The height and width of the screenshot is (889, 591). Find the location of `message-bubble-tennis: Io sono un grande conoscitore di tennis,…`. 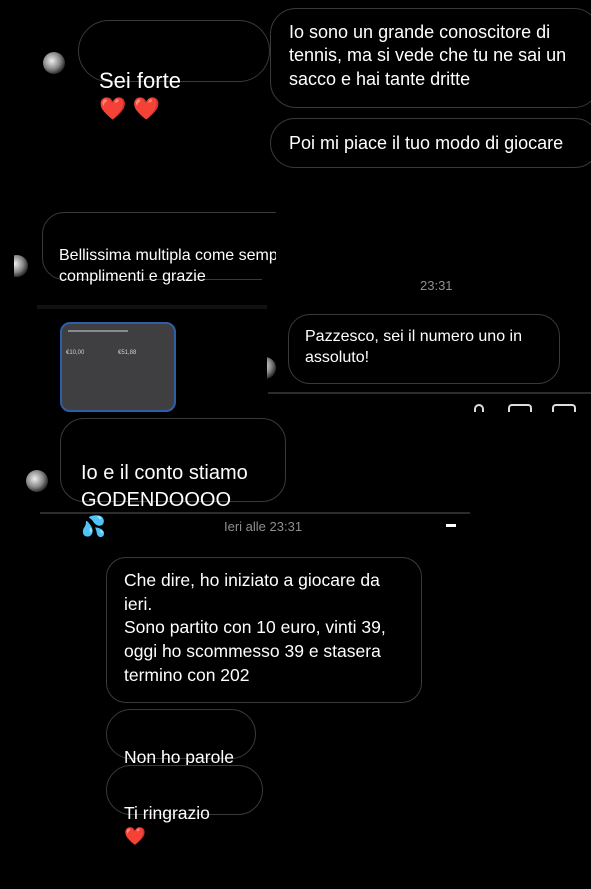

message-bubble-tennis: Io sono un grande conoscitore di tennis,… is located at coordinates (430, 58).